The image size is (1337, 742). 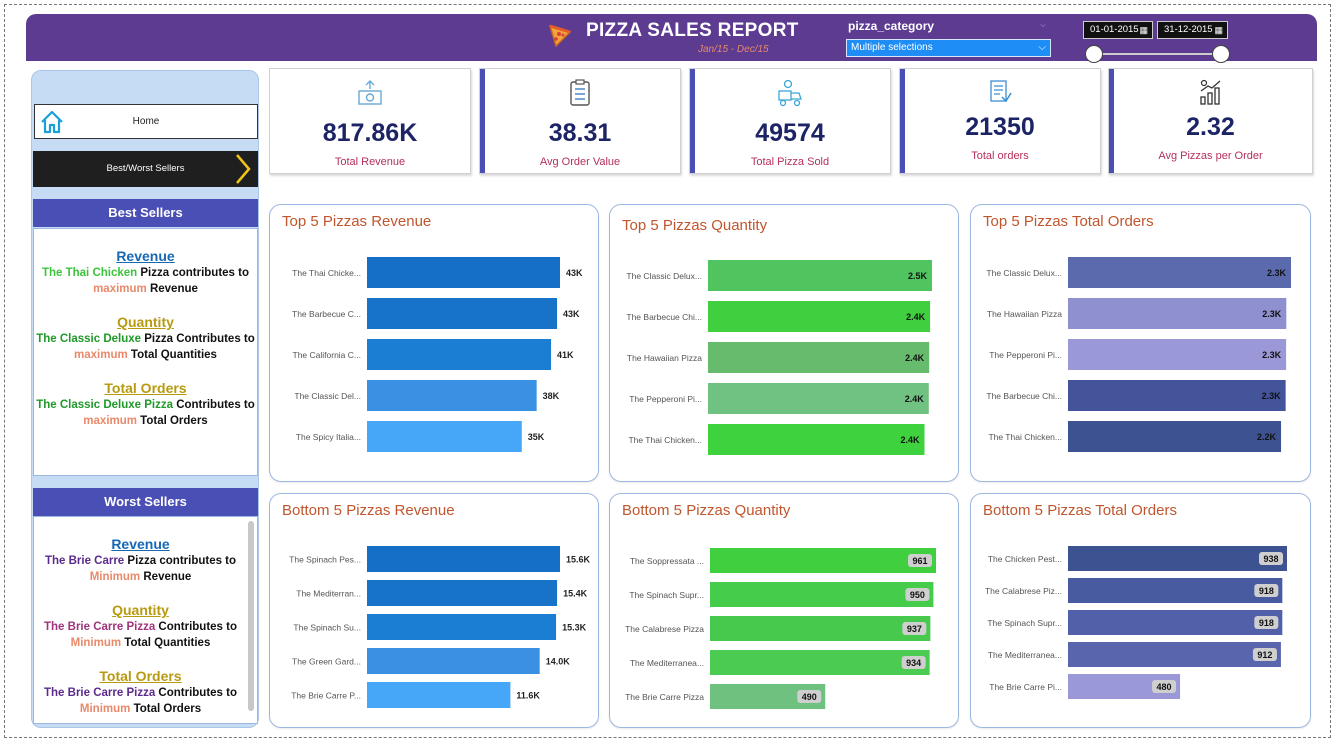 What do you see at coordinates (790, 162) in the screenshot?
I see `kpi-label: Total Pizza Sold` at bounding box center [790, 162].